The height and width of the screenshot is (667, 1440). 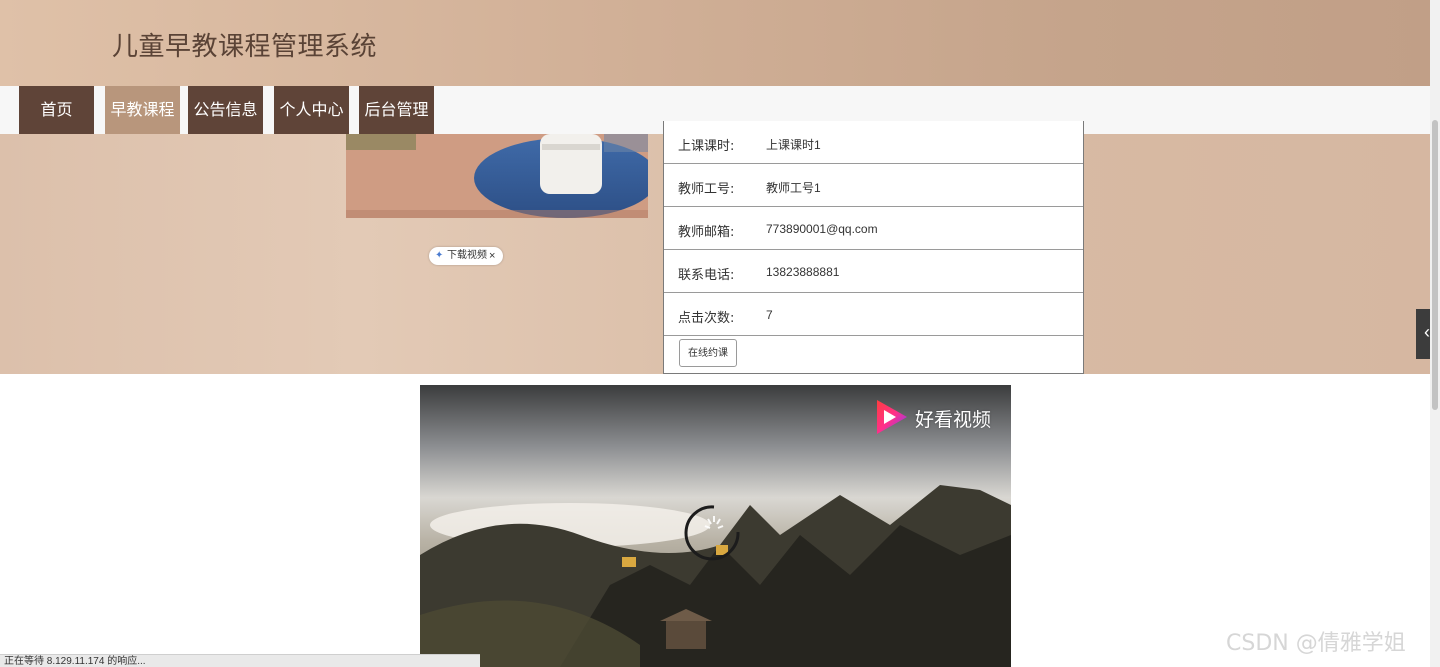 I want to click on bird-icon: ✦, so click(x=439, y=255).